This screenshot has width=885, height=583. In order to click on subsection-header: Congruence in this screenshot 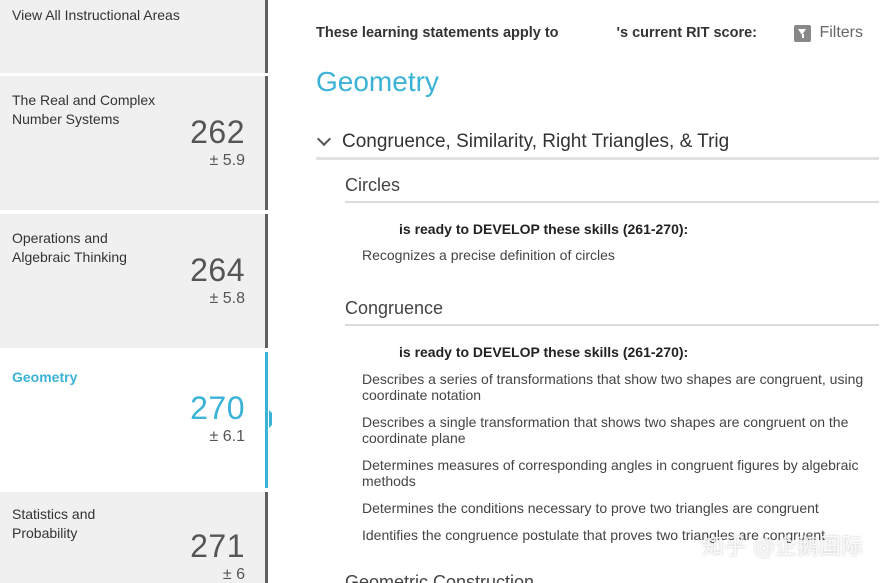, I will do `click(612, 312)`.